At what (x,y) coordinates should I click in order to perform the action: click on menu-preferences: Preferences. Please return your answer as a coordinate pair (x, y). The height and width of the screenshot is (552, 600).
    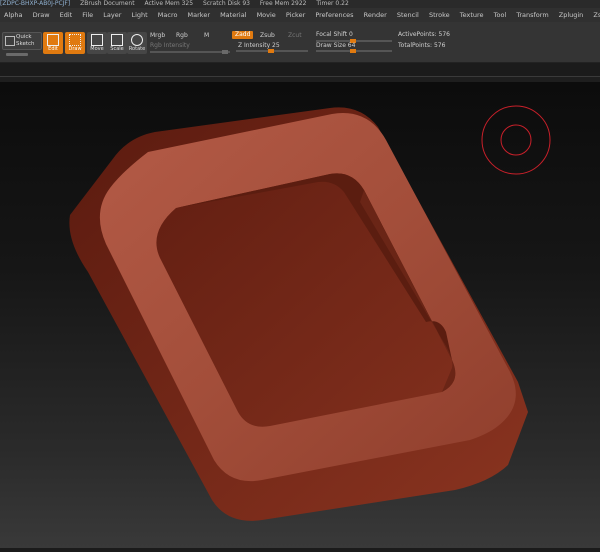
    Looking at the image, I should click on (334, 15).